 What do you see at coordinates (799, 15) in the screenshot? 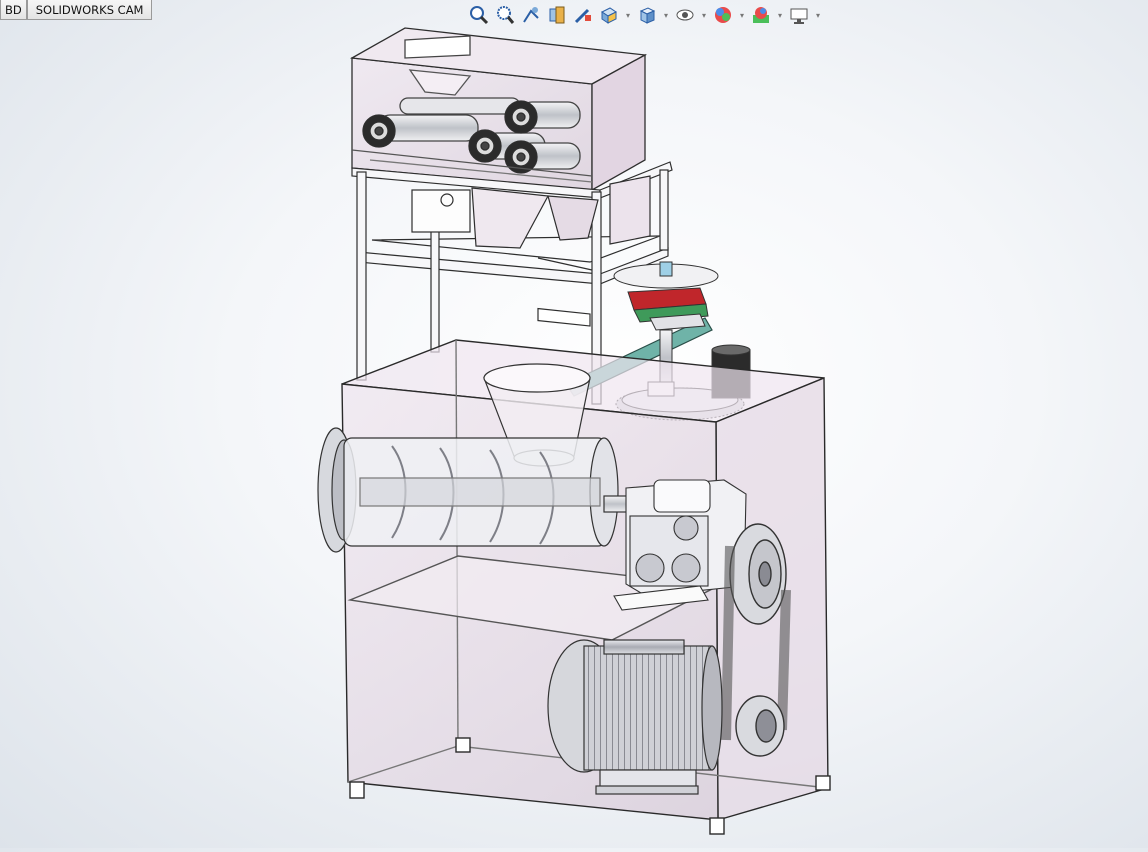
I see `view-settings-icon` at bounding box center [799, 15].